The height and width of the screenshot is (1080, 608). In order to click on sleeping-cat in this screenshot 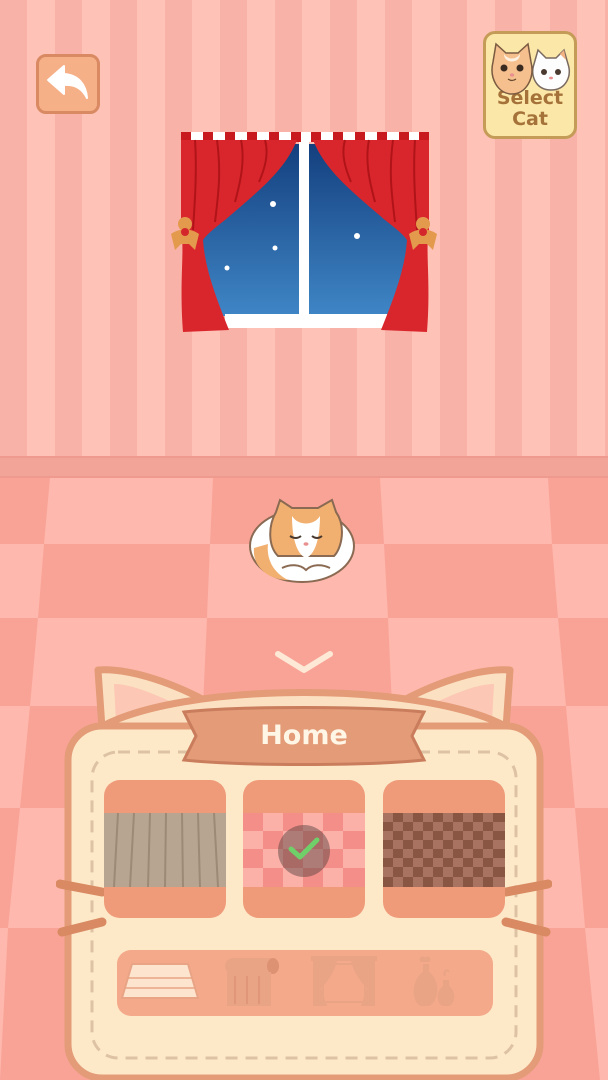, I will do `click(302, 540)`.